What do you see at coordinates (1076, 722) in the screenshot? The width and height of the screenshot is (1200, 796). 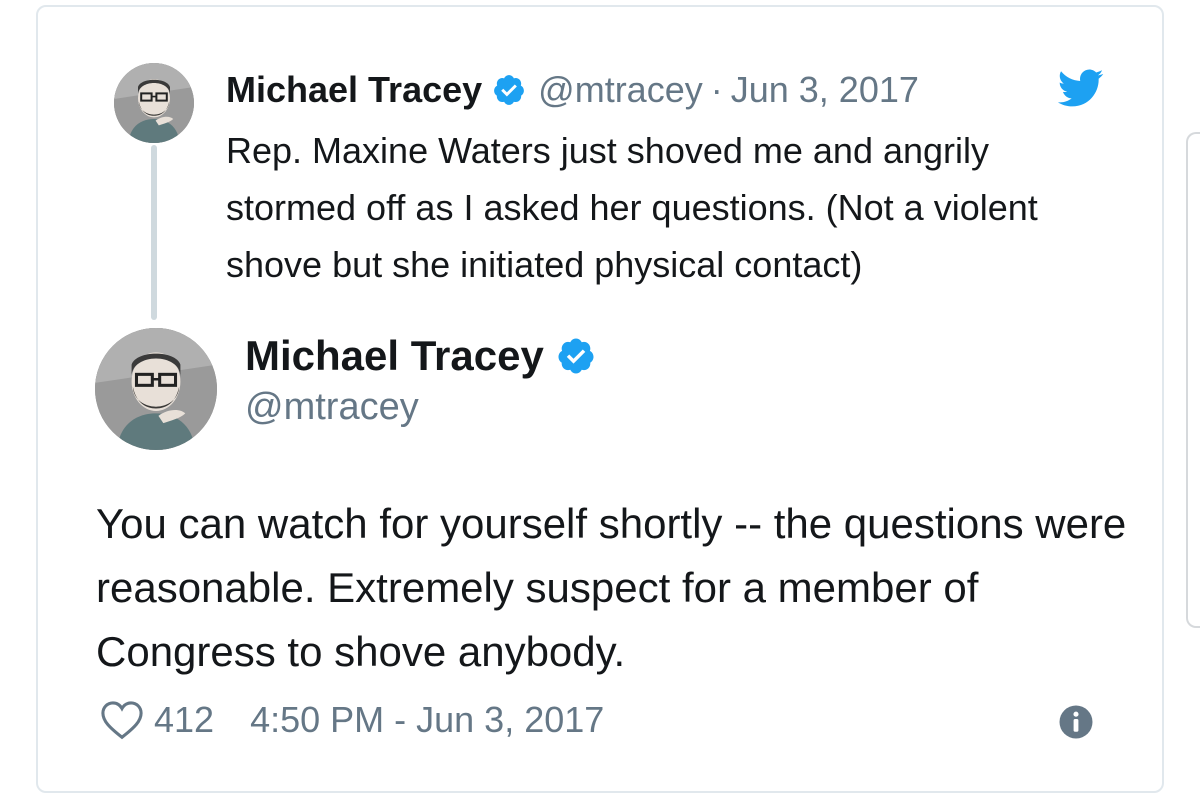 I see `info-icon` at bounding box center [1076, 722].